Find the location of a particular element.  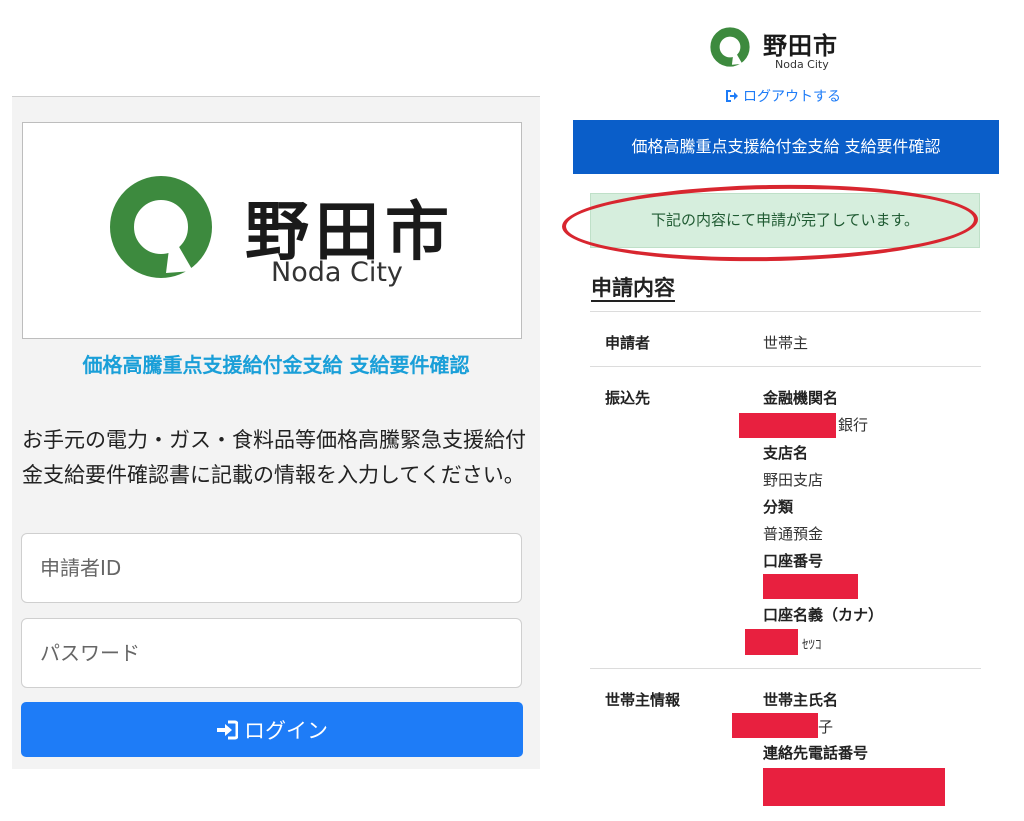

noda-city-logo-banner: 野田市 Noda City is located at coordinates (272, 230).